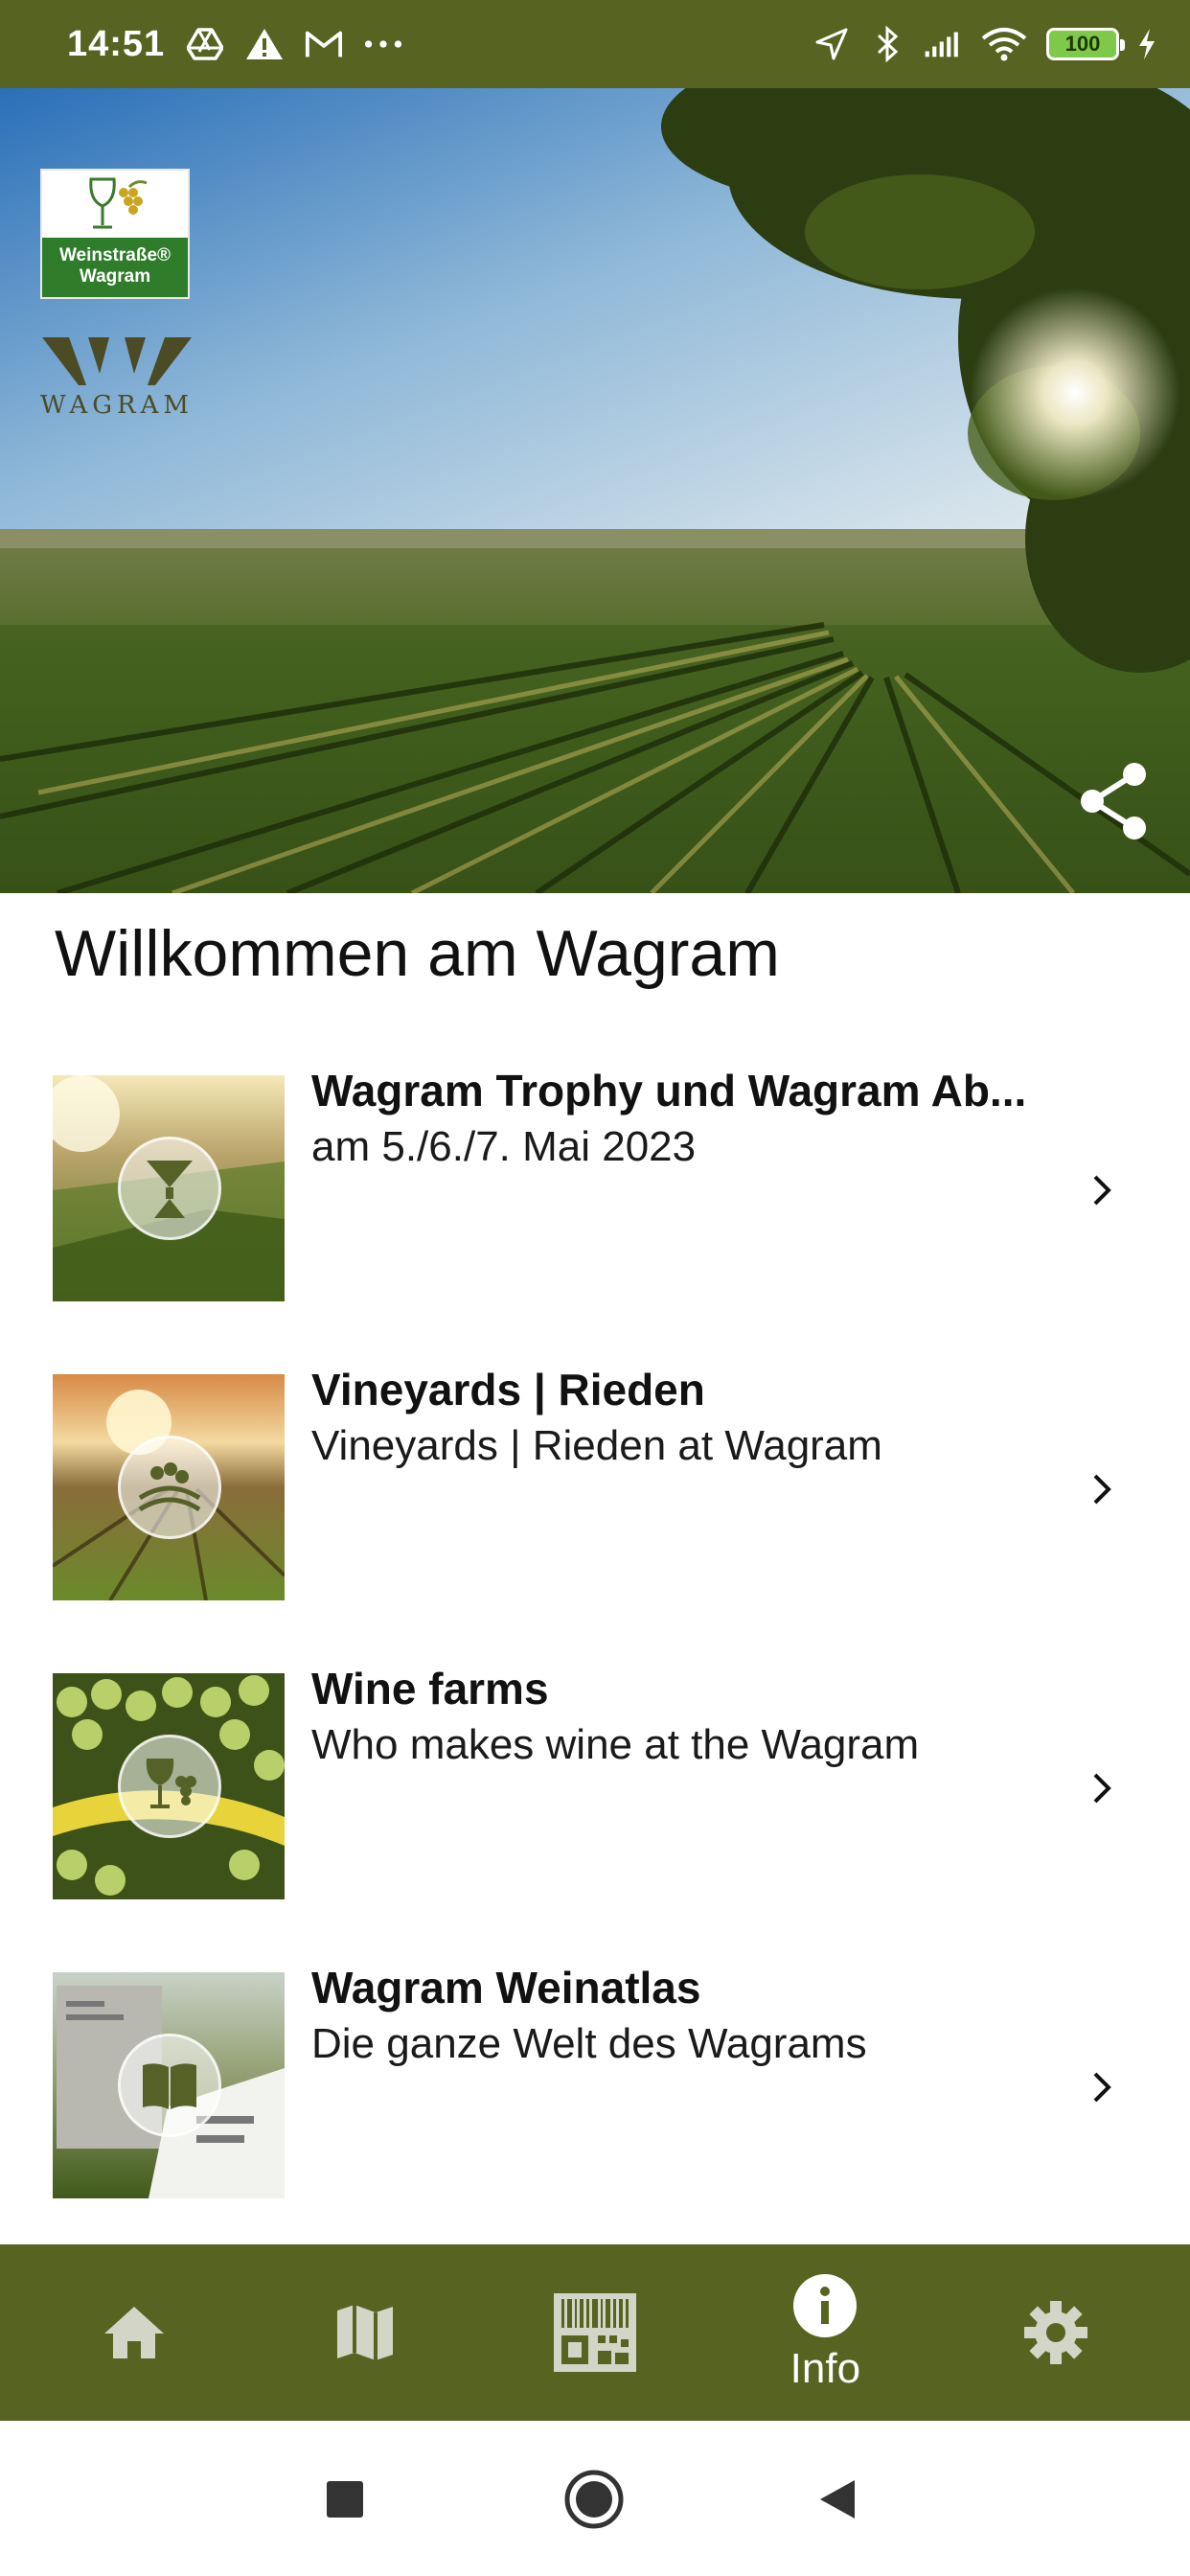 This screenshot has height=2576, width=1190. What do you see at coordinates (832, 44) in the screenshot?
I see `location-icon` at bounding box center [832, 44].